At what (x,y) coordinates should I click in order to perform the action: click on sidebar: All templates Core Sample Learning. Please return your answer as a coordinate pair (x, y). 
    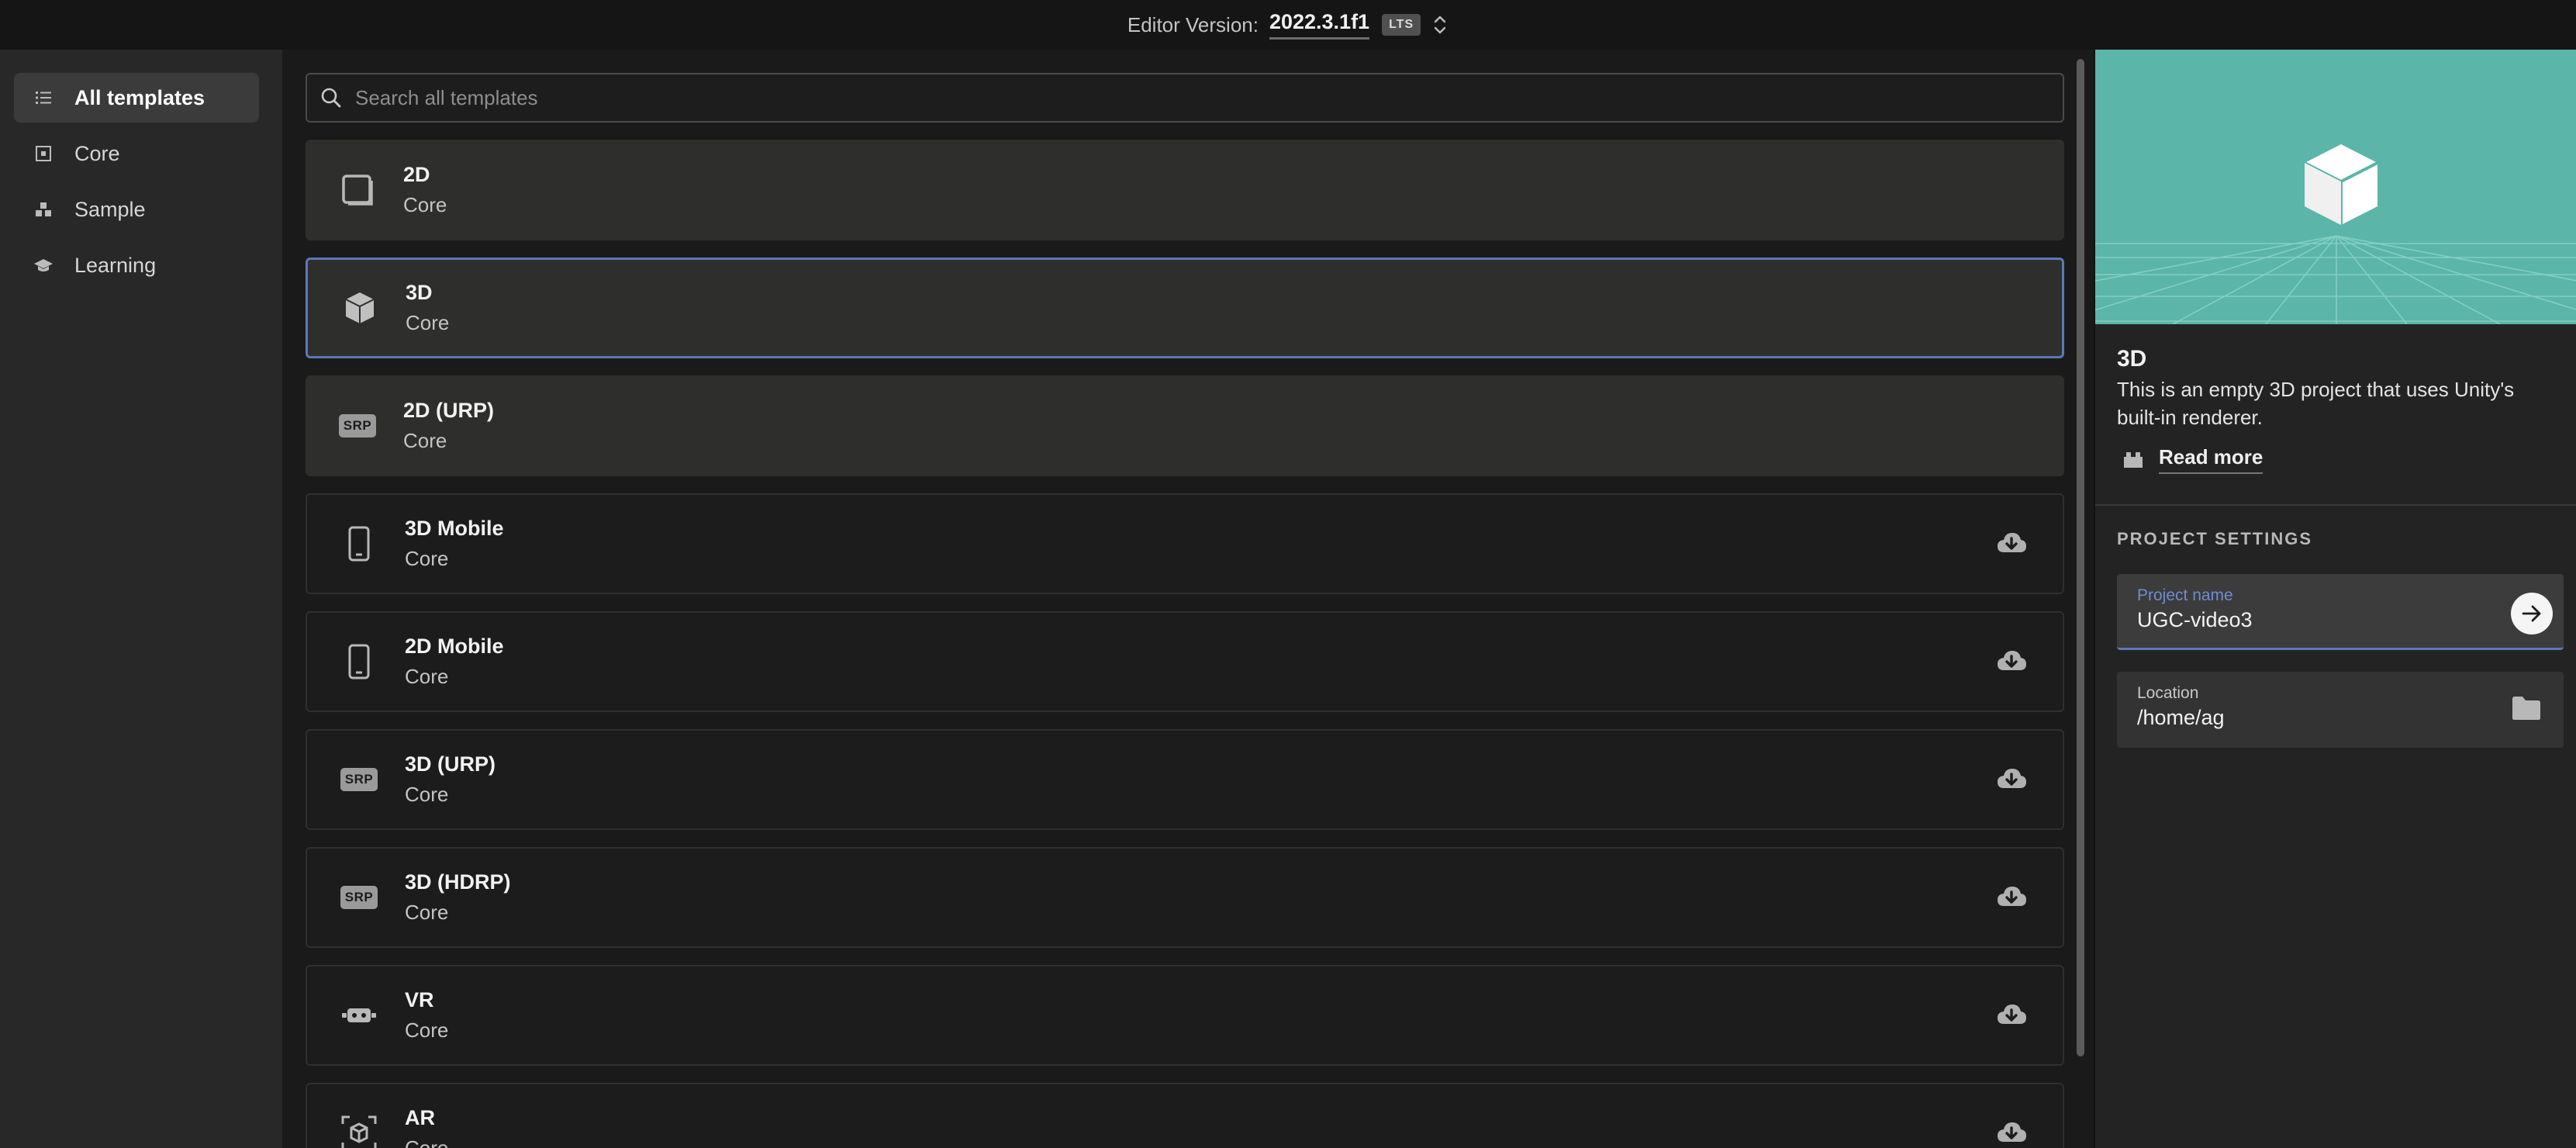
    Looking at the image, I should click on (141, 599).